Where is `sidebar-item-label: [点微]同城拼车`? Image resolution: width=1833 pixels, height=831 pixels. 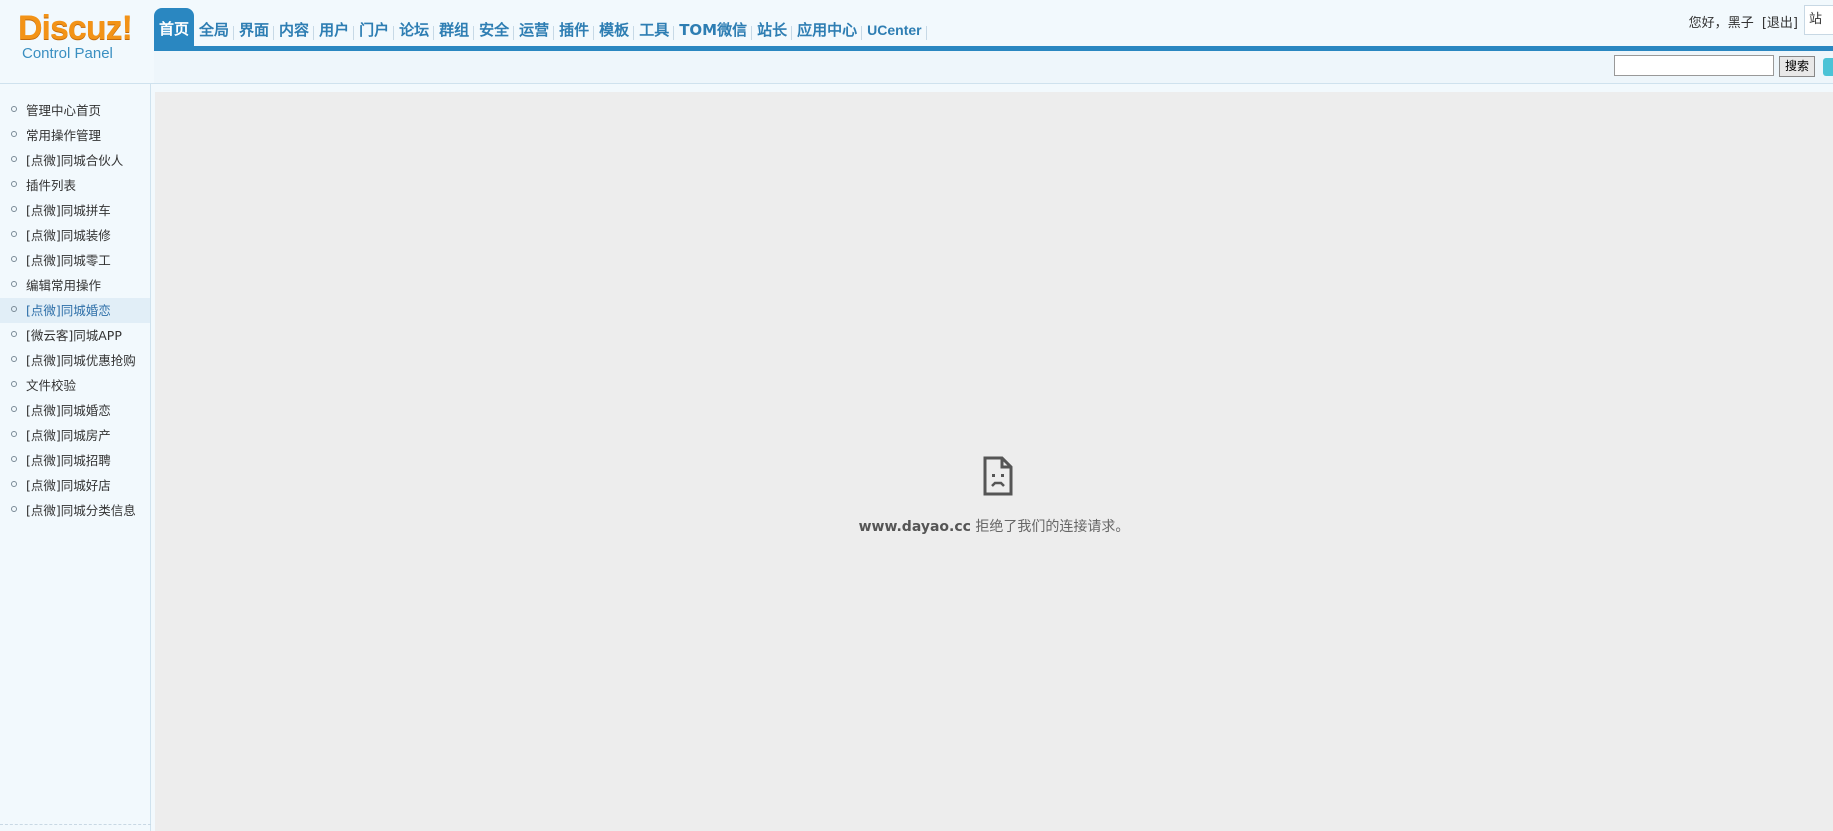 sidebar-item-label: [点微]同城拼车 is located at coordinates (68, 210).